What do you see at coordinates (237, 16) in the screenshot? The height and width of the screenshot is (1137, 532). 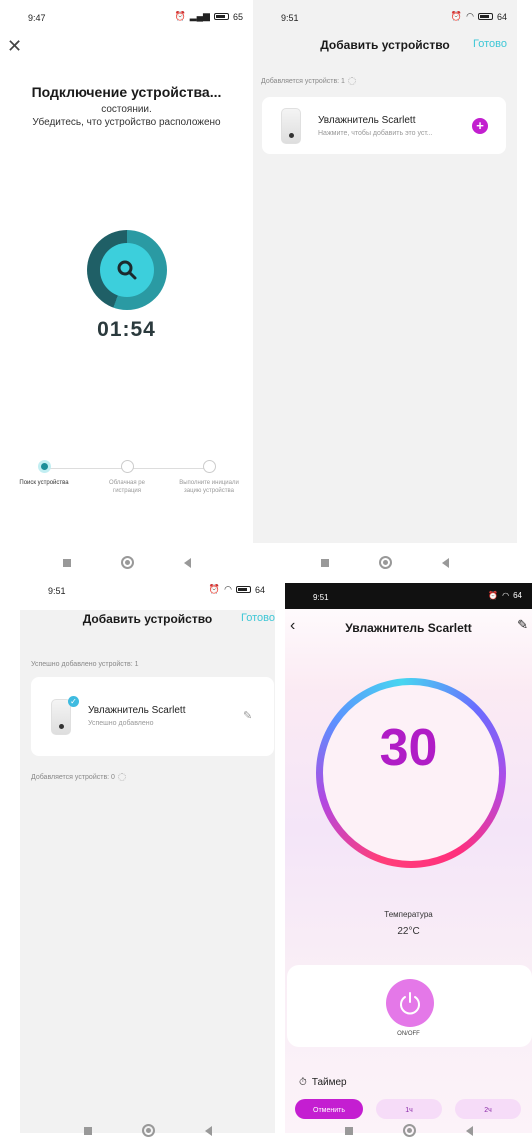 I see `battery-percent: 65` at bounding box center [237, 16].